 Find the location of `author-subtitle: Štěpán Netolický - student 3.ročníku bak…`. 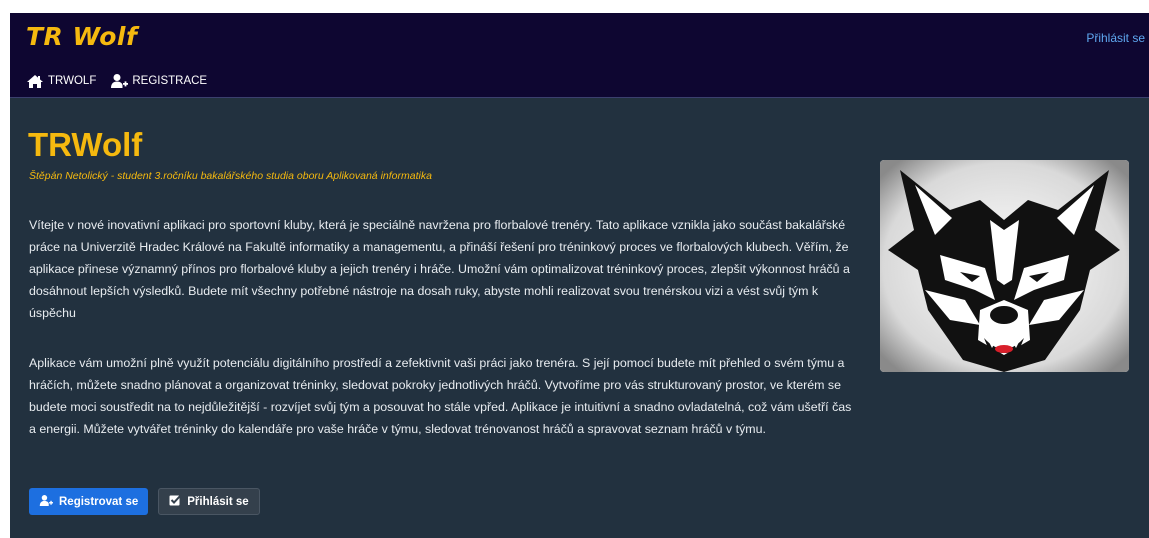

author-subtitle: Štěpán Netolický - student 3.ročníku bak… is located at coordinates (230, 176).